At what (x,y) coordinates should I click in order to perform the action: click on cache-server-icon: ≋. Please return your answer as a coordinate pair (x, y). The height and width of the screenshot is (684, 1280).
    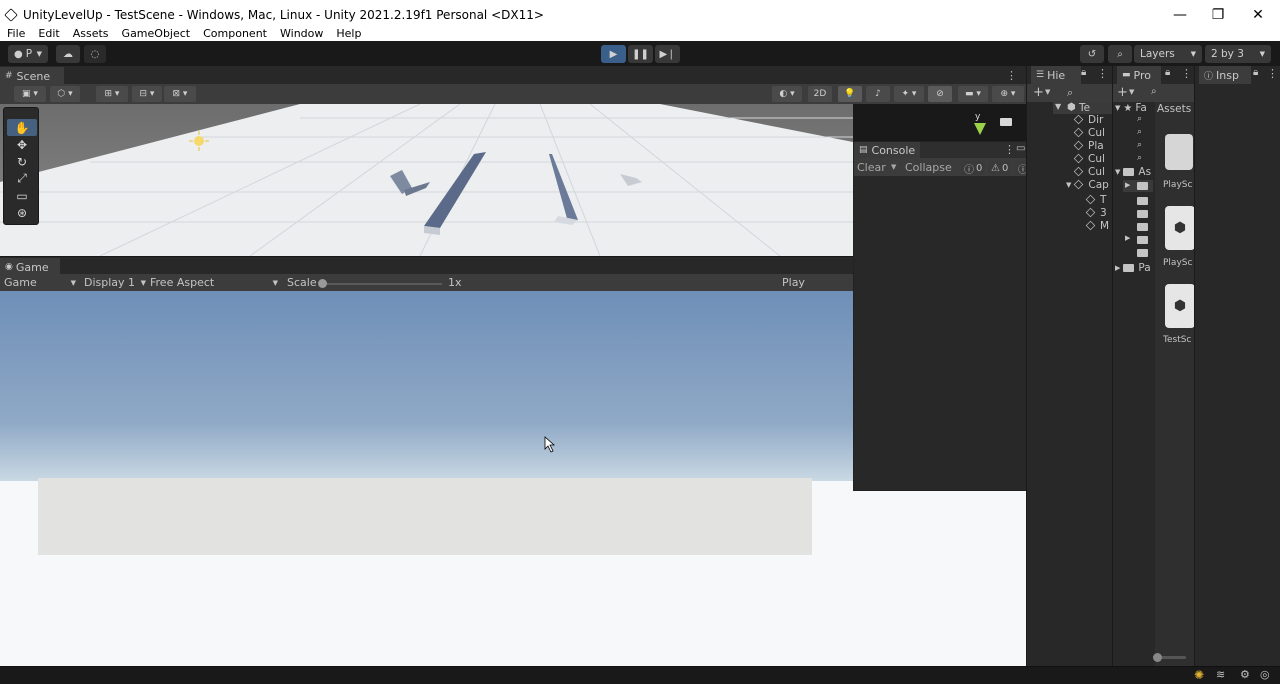
    Looking at the image, I should click on (1220, 674).